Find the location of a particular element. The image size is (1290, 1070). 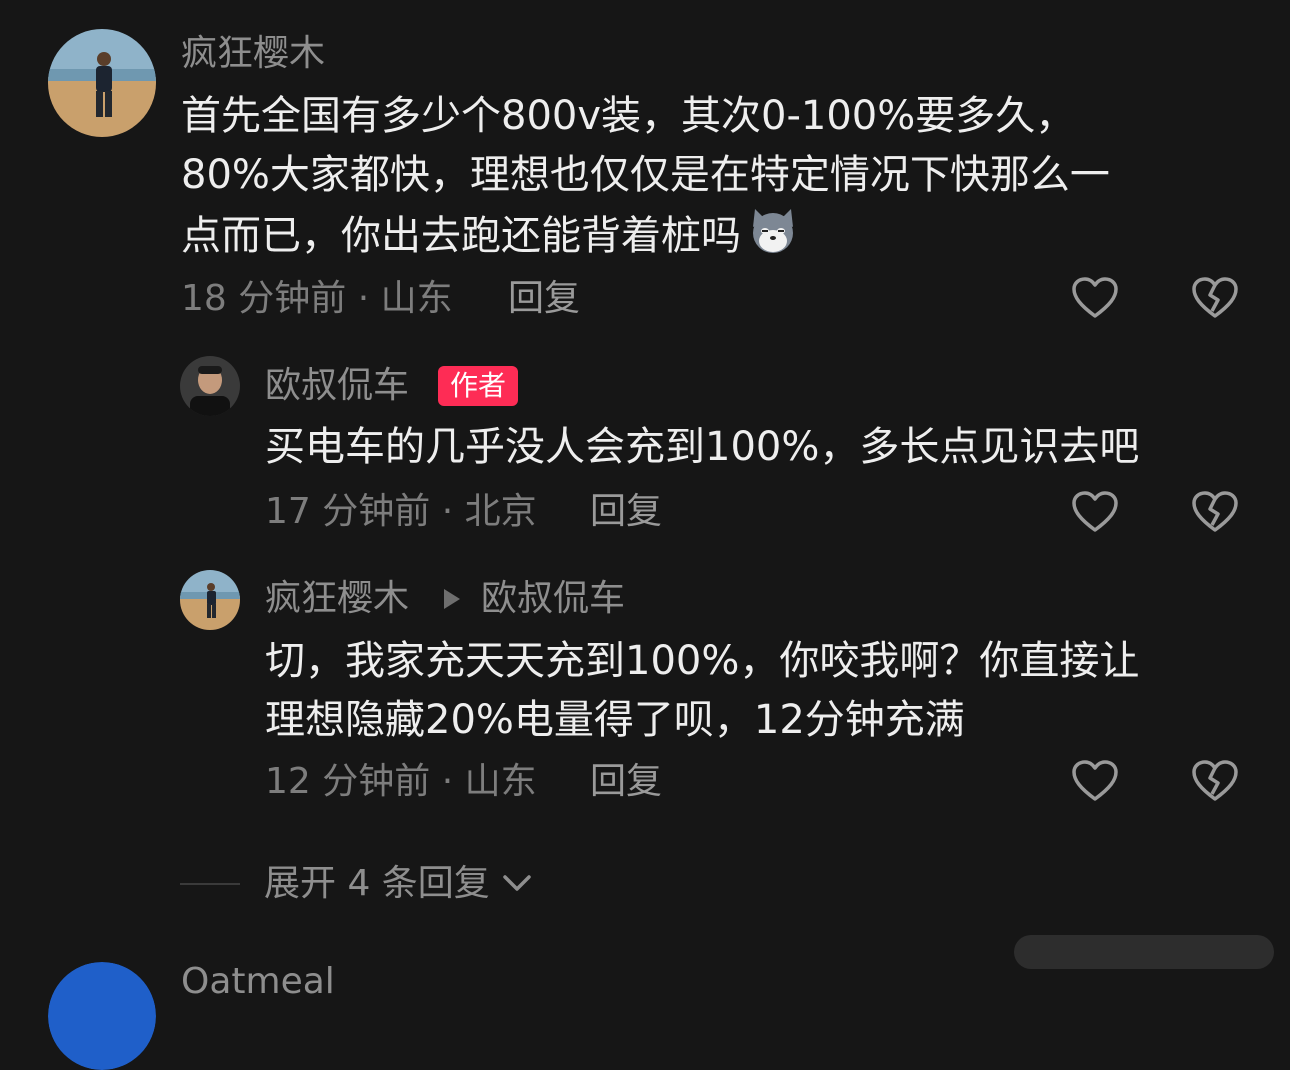

comment-meta: 17 分钟前 · 北京 is located at coordinates (401, 511).